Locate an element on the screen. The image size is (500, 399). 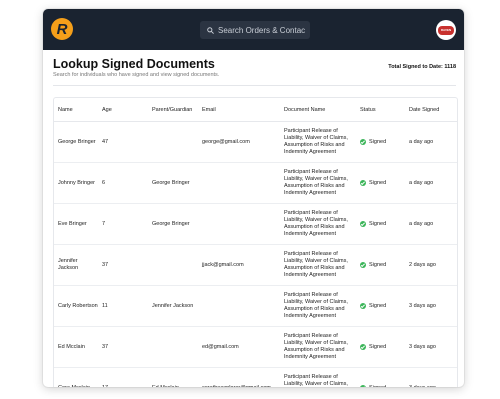
cell-name: Cora Mcclain is located at coordinates (76, 377).